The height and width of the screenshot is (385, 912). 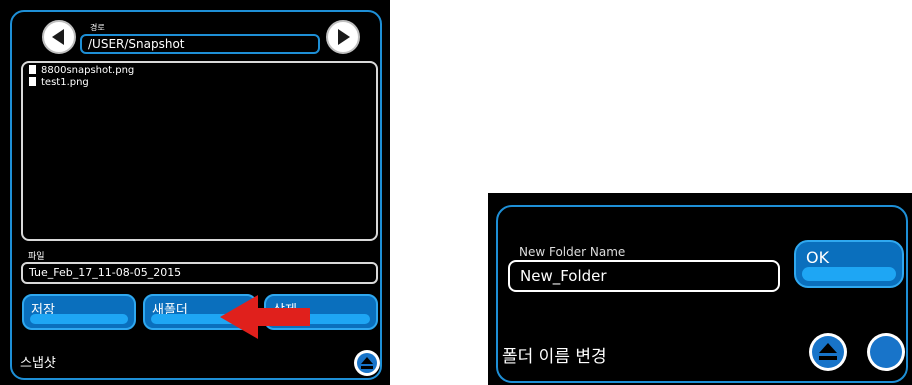 I want to click on save-button: 저장, so click(x=79, y=312).